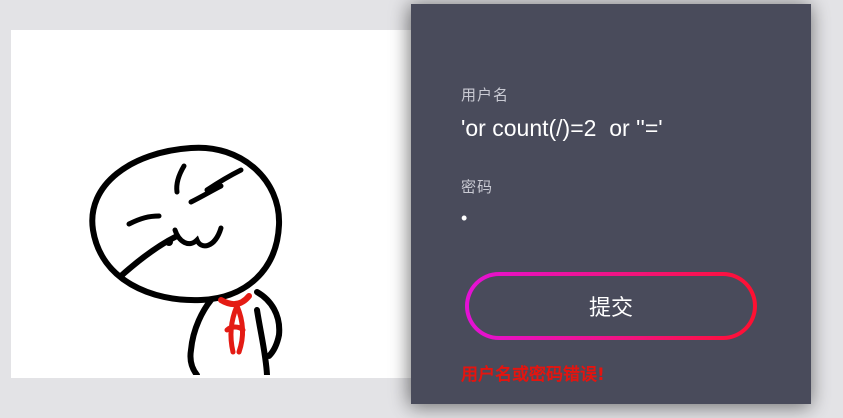 The width and height of the screenshot is (843, 418). Describe the element at coordinates (224, 180) in the screenshot. I see `right-eyebrow` at that location.